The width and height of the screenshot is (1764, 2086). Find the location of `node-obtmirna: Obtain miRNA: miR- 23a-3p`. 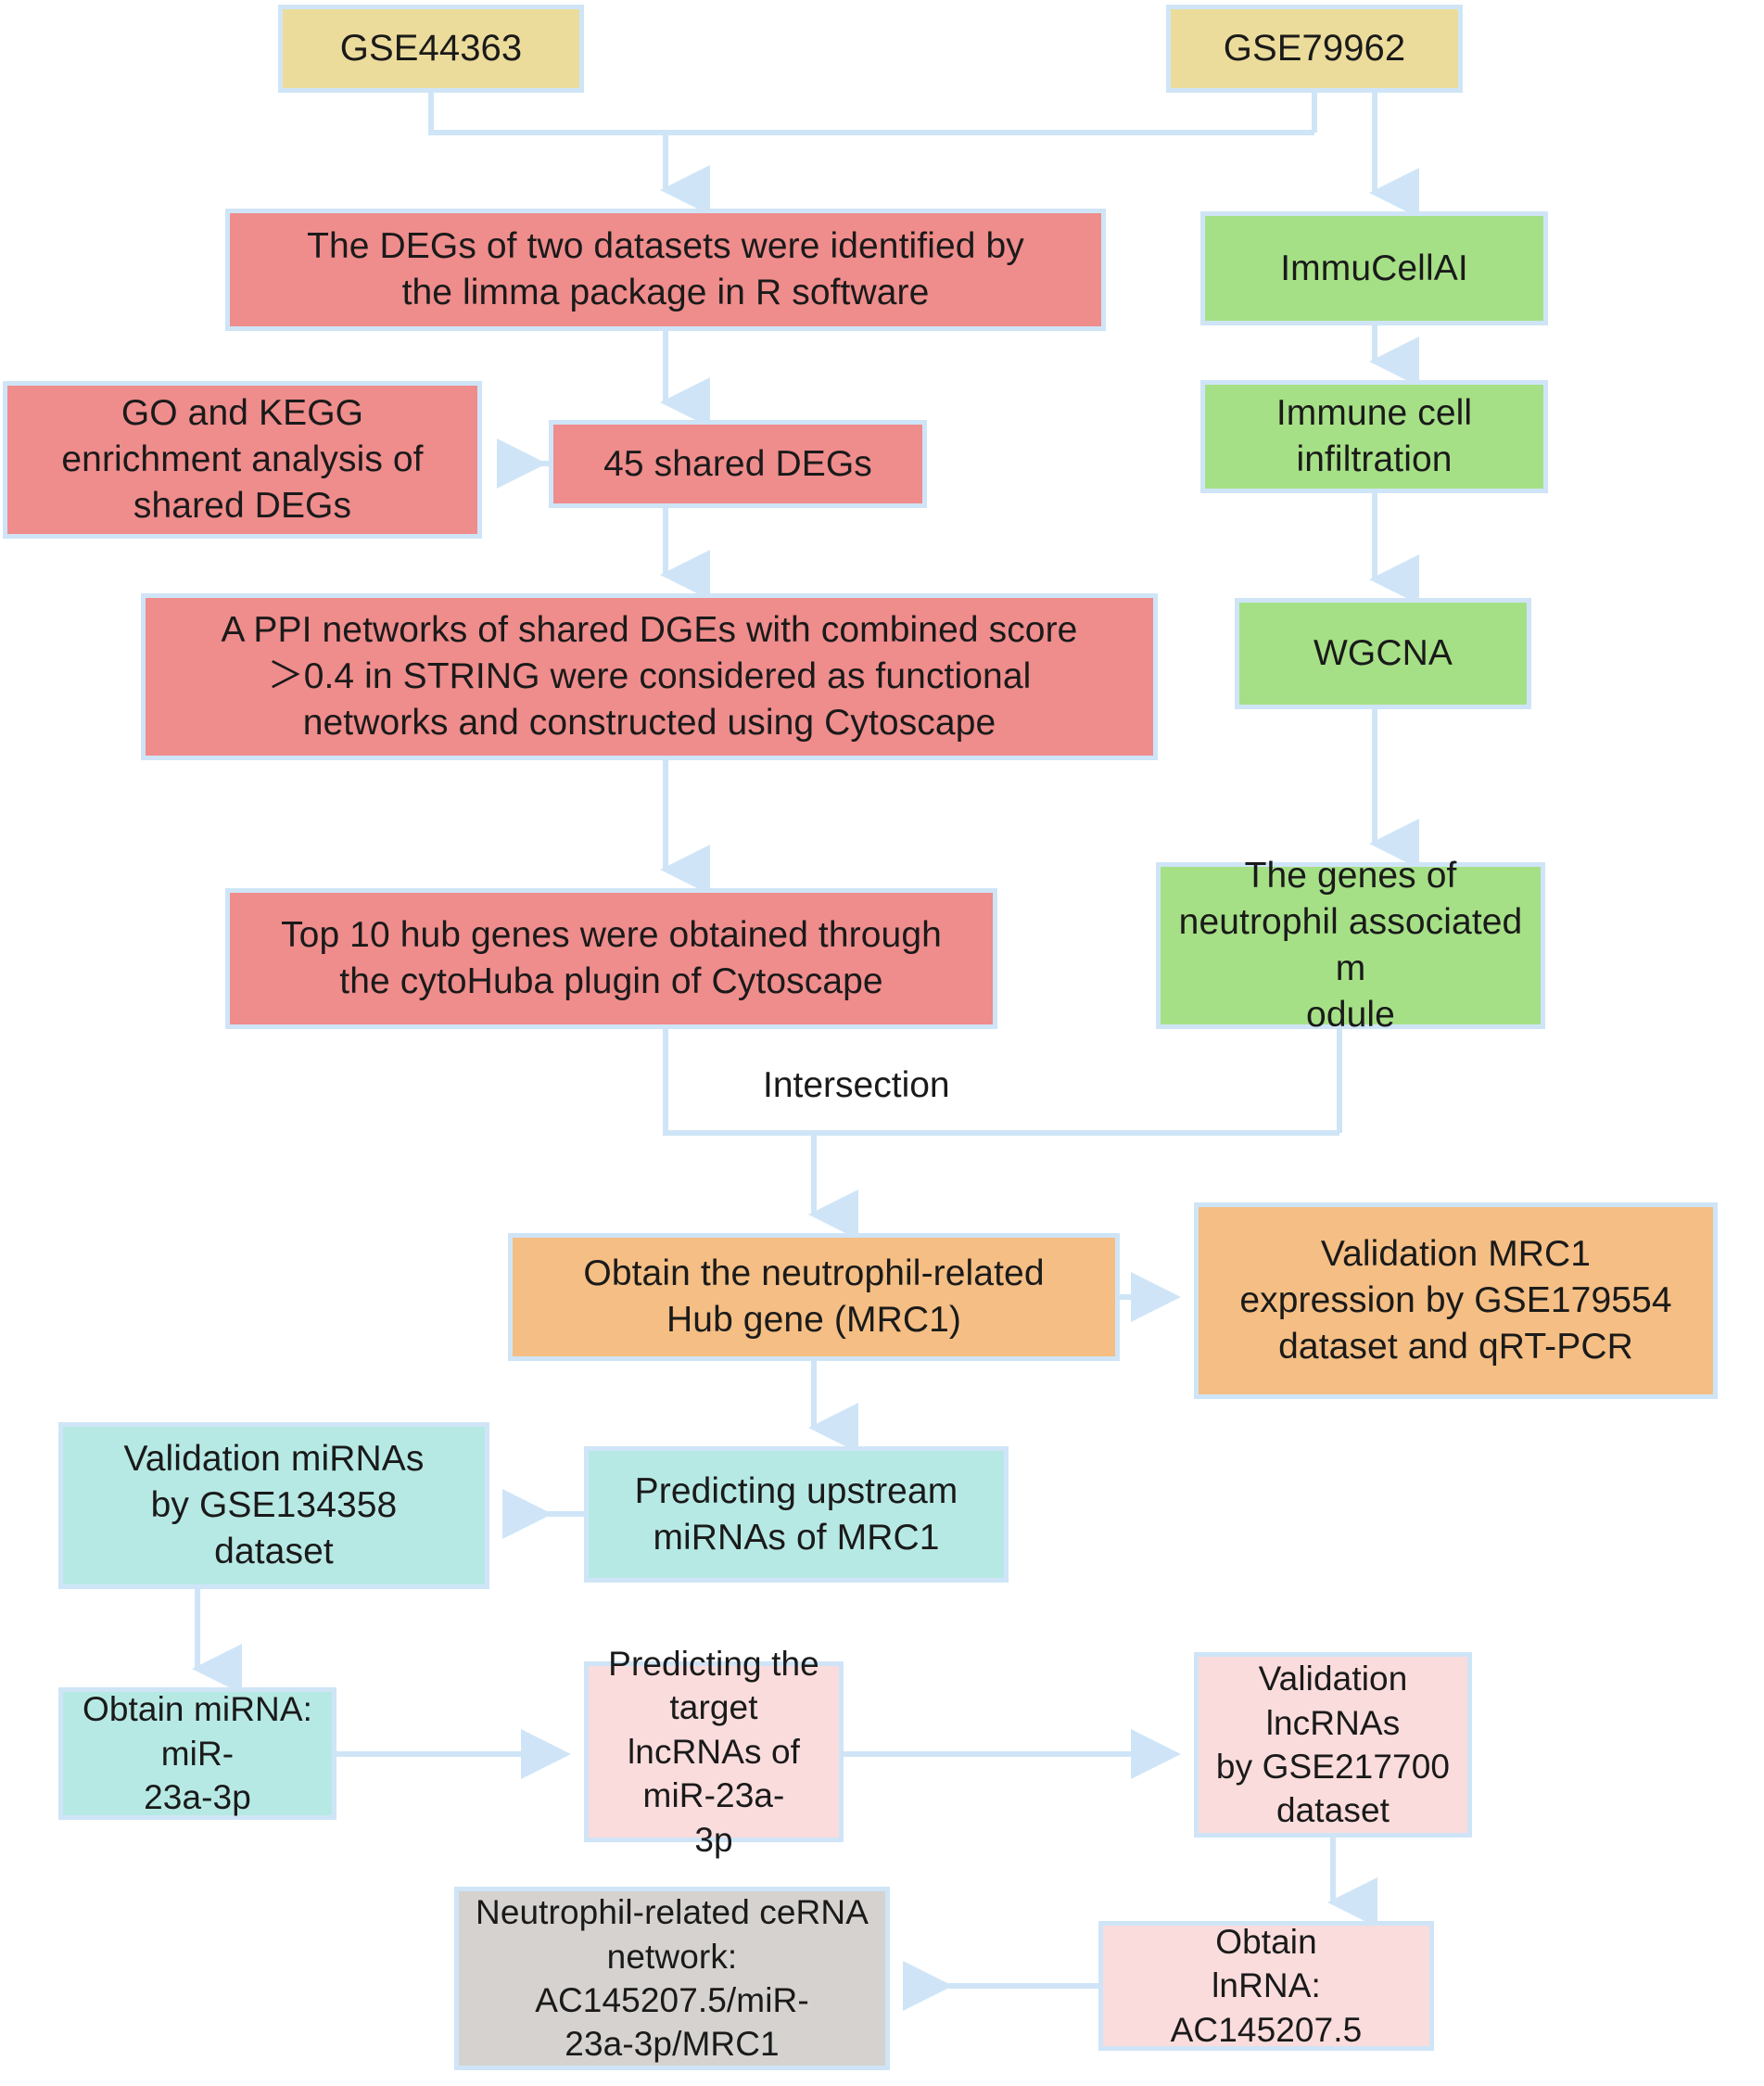

node-obtmirna: Obtain miRNA: miR- 23a-3p is located at coordinates (197, 1753).